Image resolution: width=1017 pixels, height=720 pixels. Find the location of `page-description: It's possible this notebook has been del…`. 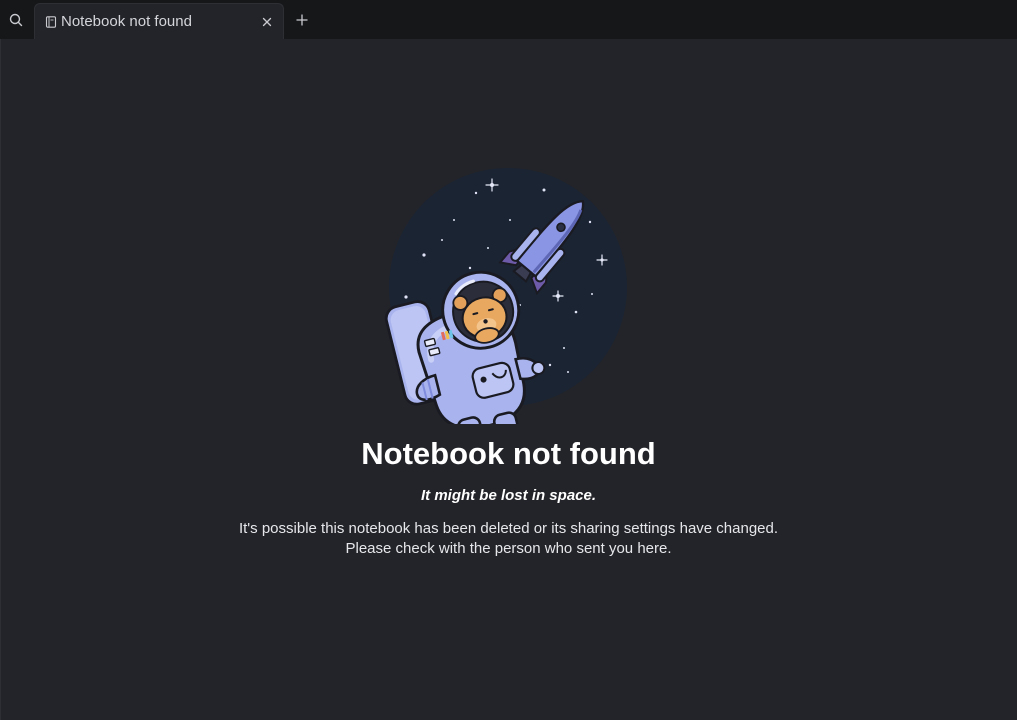

page-description: It's possible this notebook has been del… is located at coordinates (508, 539).